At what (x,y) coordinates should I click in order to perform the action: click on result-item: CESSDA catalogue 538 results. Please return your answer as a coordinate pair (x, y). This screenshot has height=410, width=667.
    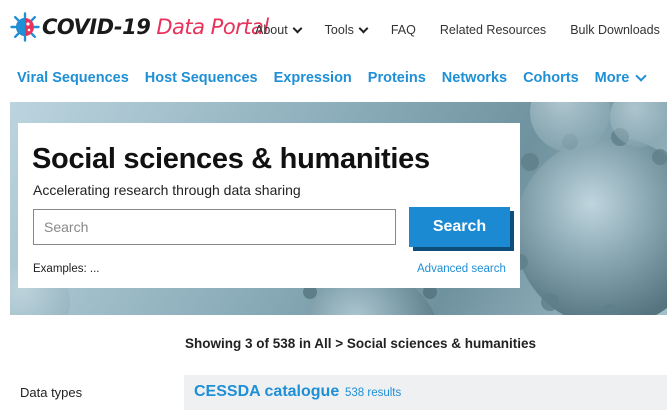
    Looking at the image, I should click on (425, 392).